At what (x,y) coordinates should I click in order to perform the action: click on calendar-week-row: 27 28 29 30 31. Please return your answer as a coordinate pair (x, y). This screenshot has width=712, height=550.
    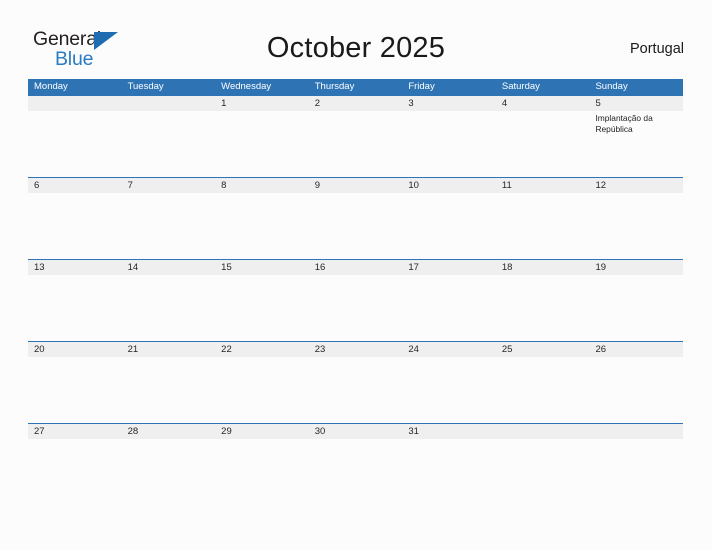
    Looking at the image, I should click on (355, 464).